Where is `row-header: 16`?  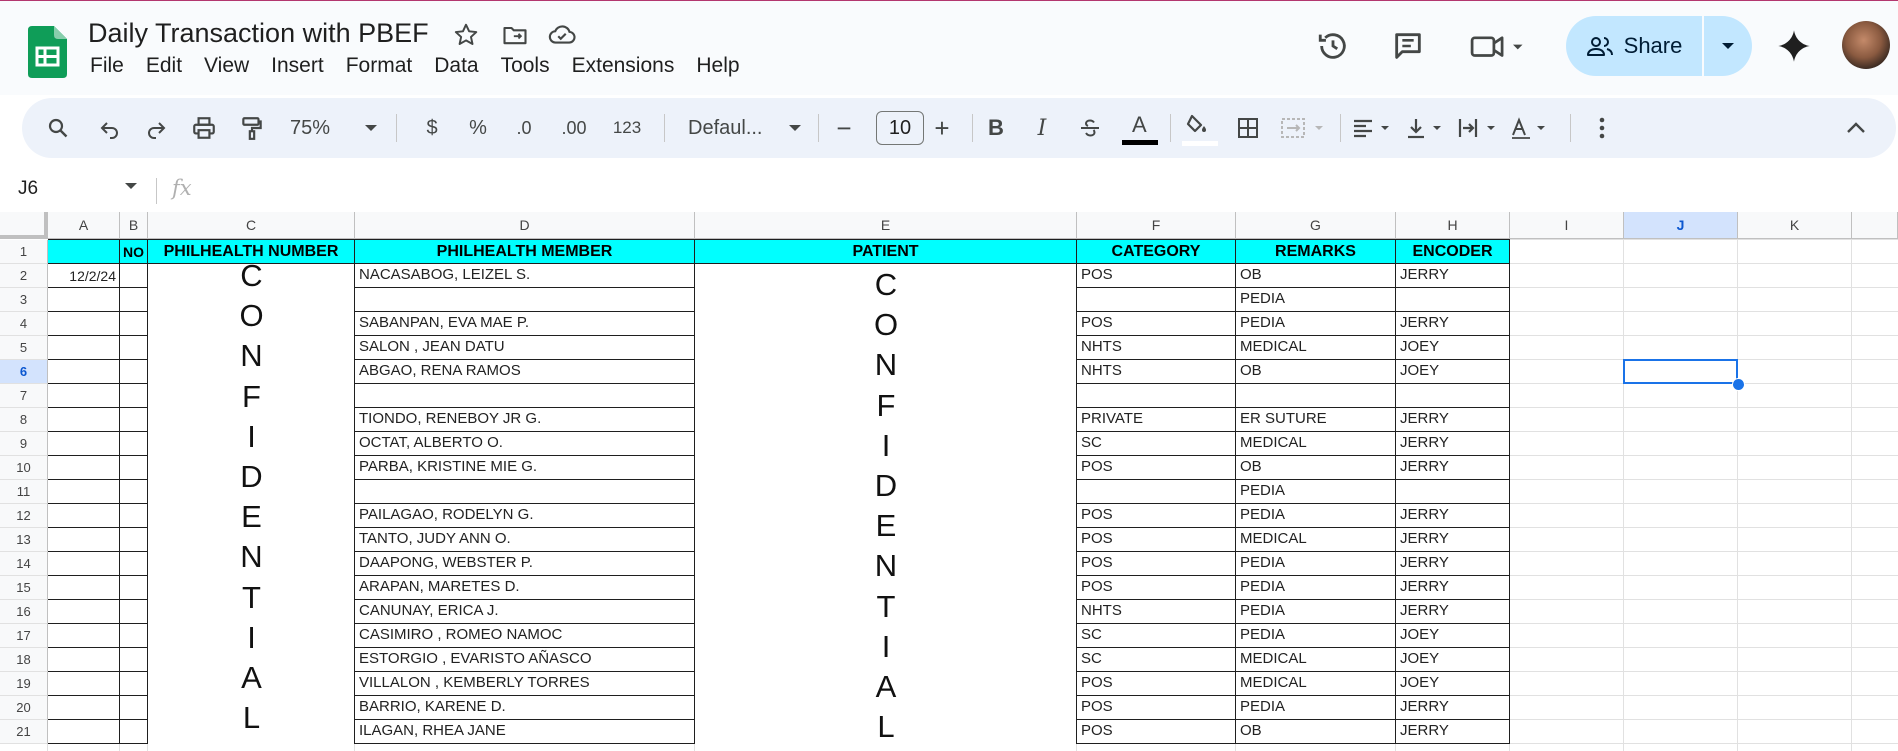
row-header: 16 is located at coordinates (24, 612).